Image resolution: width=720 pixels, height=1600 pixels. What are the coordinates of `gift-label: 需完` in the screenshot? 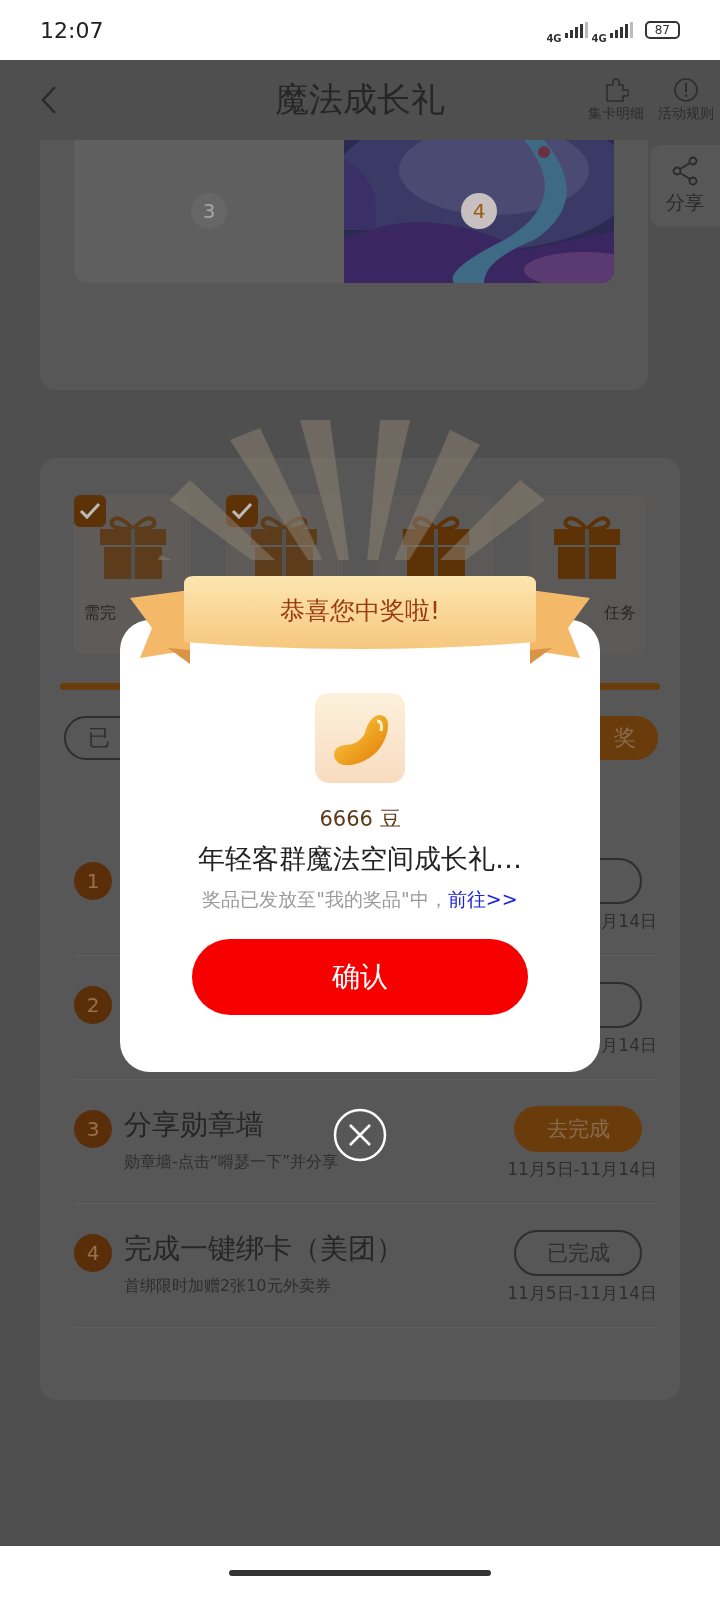 It's located at (100, 613).